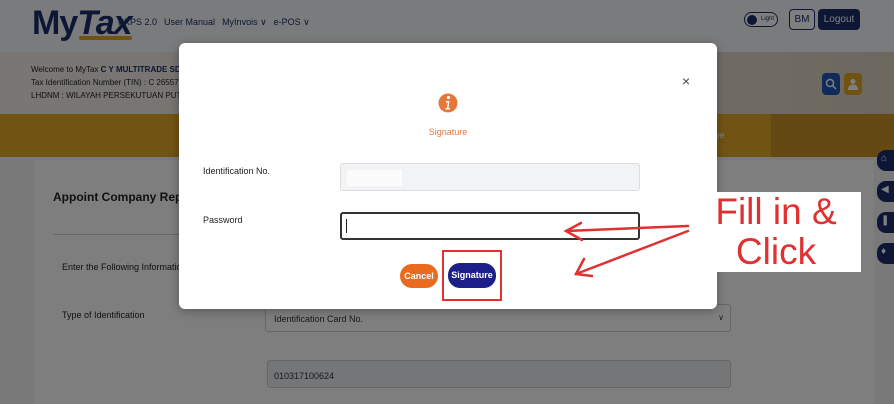 This screenshot has height=404, width=894. Describe the element at coordinates (627, 228) in the screenshot. I see `arrow-to-password` at that location.